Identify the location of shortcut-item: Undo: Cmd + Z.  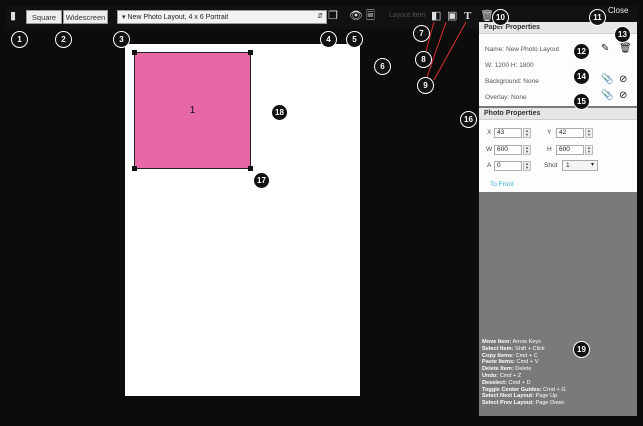
(502, 375).